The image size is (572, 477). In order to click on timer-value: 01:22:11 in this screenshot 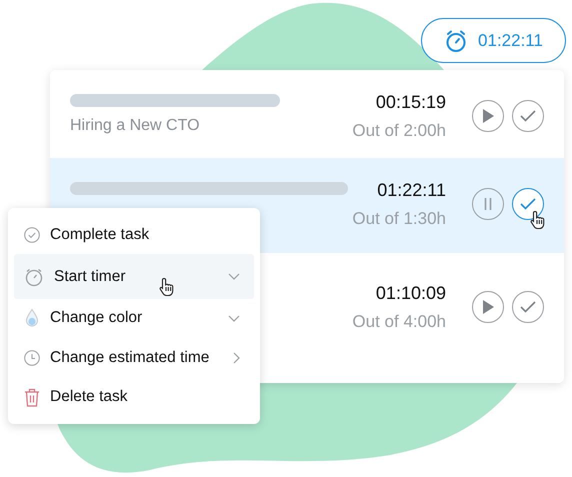, I will do `click(510, 40)`.